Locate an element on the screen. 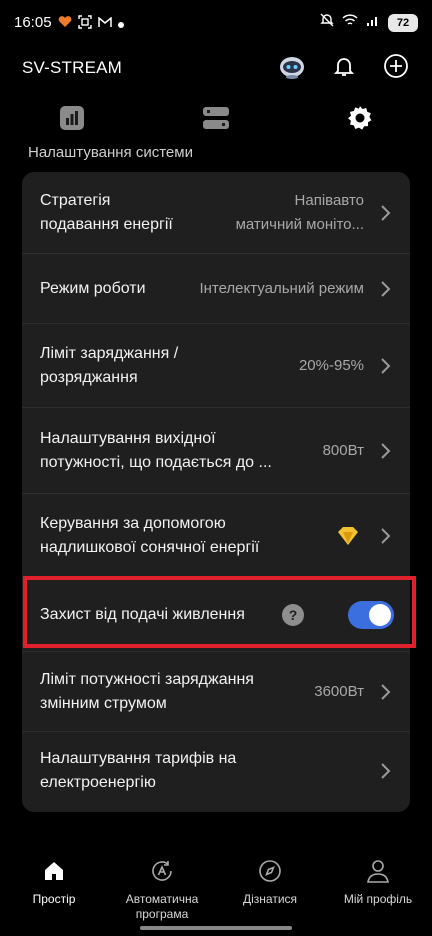  highlight-box is located at coordinates (219, 612).